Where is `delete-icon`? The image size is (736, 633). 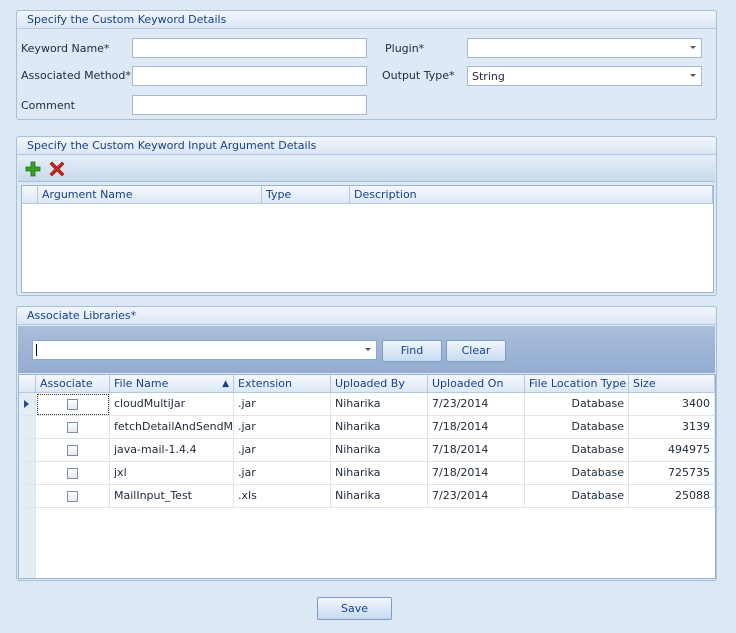
delete-icon is located at coordinates (57, 169).